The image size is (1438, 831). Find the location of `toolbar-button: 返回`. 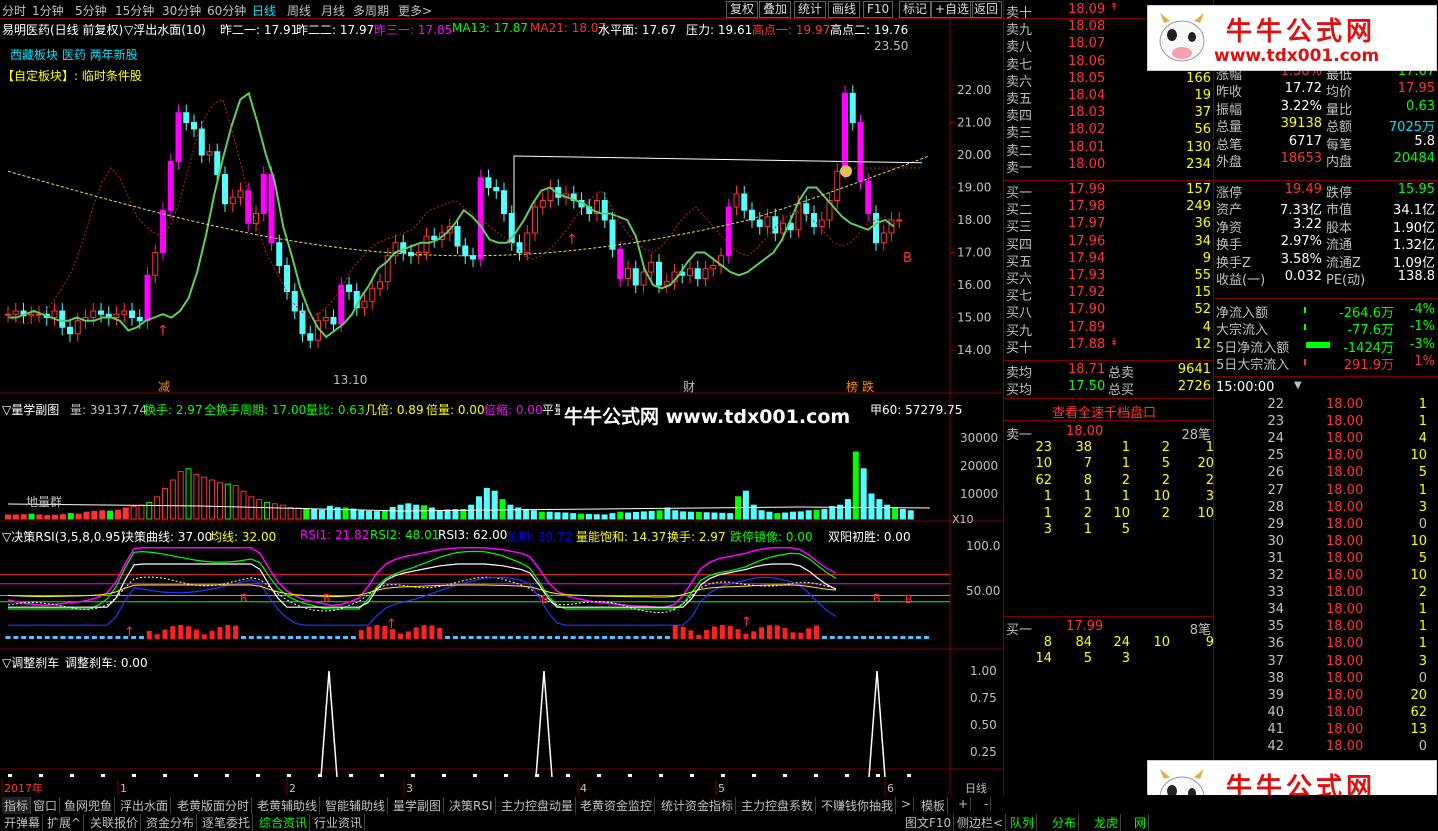

toolbar-button: 返回 is located at coordinates (986, 9).